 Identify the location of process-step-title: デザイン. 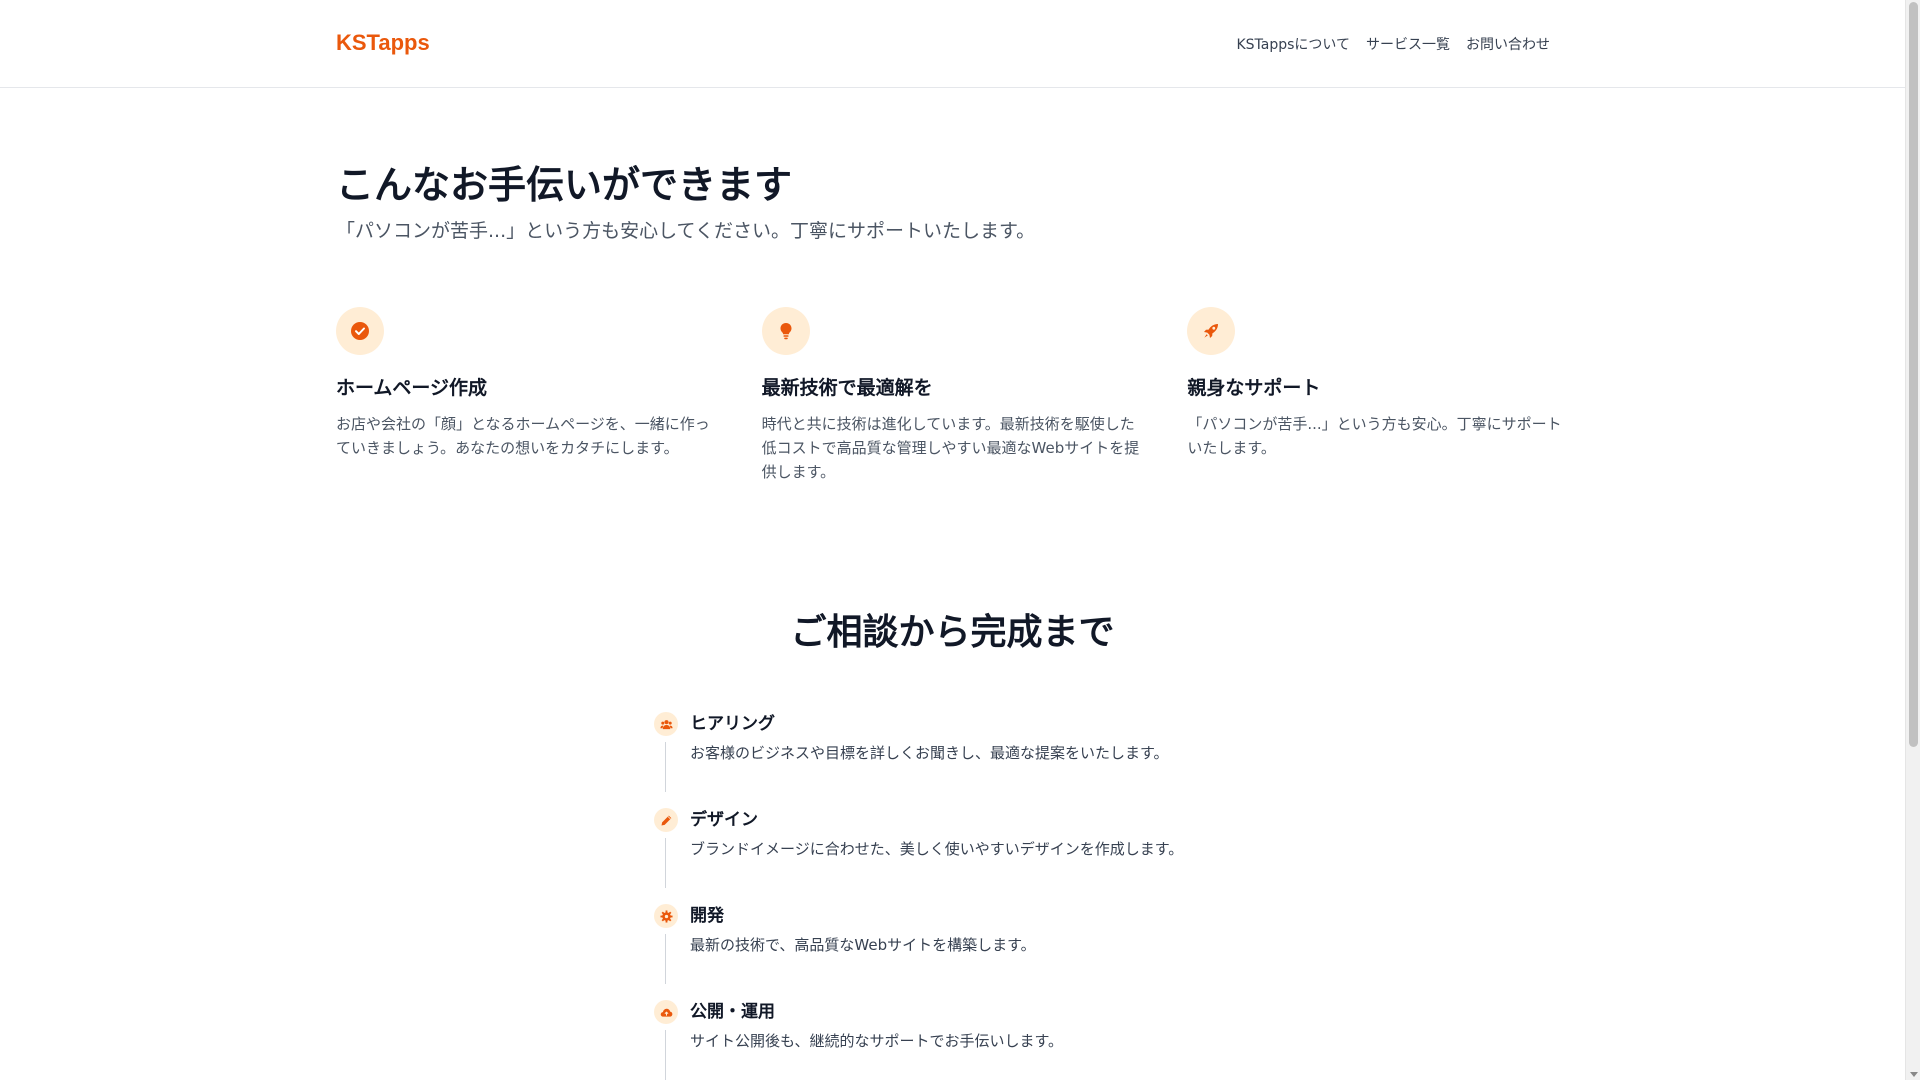
(724, 820).